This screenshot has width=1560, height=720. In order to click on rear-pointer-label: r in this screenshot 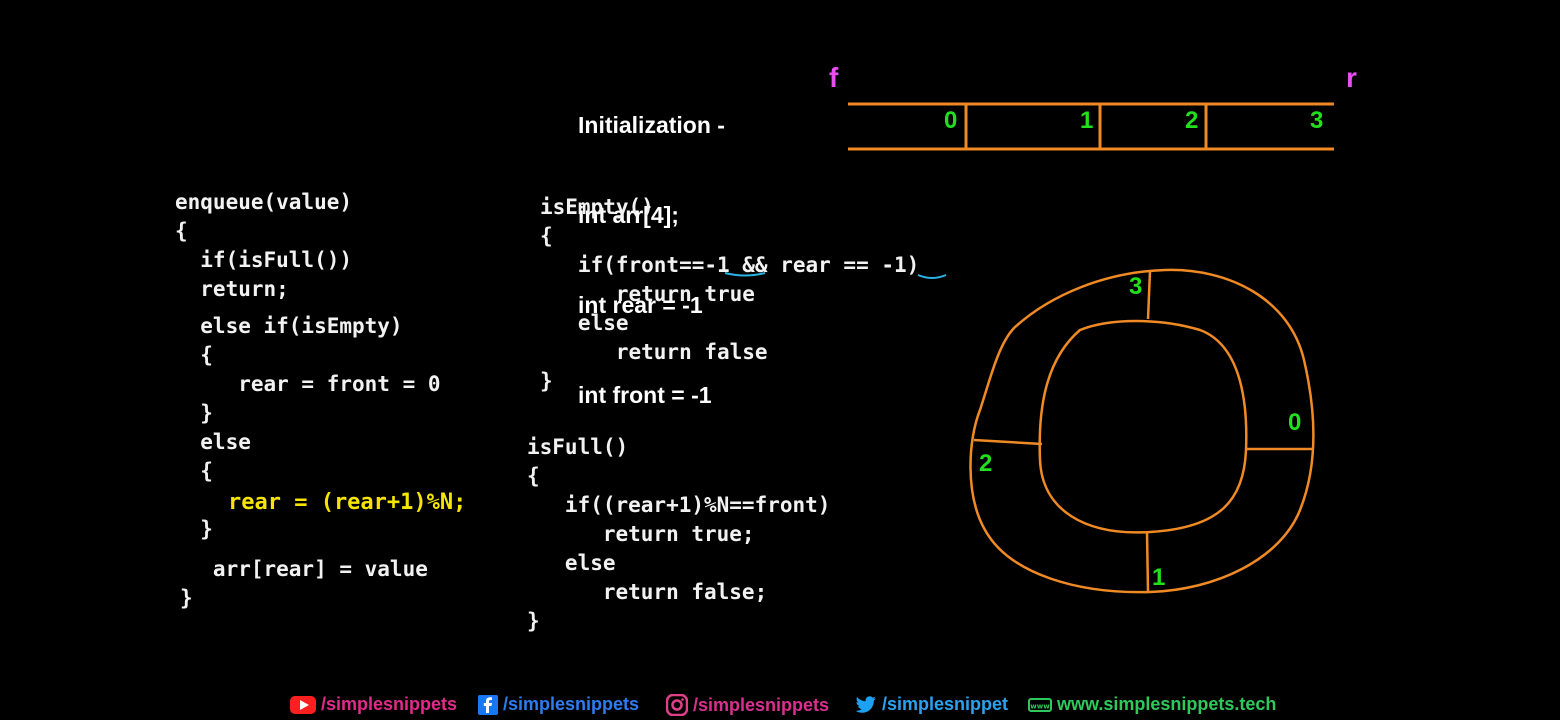, I will do `click(1351, 77)`.